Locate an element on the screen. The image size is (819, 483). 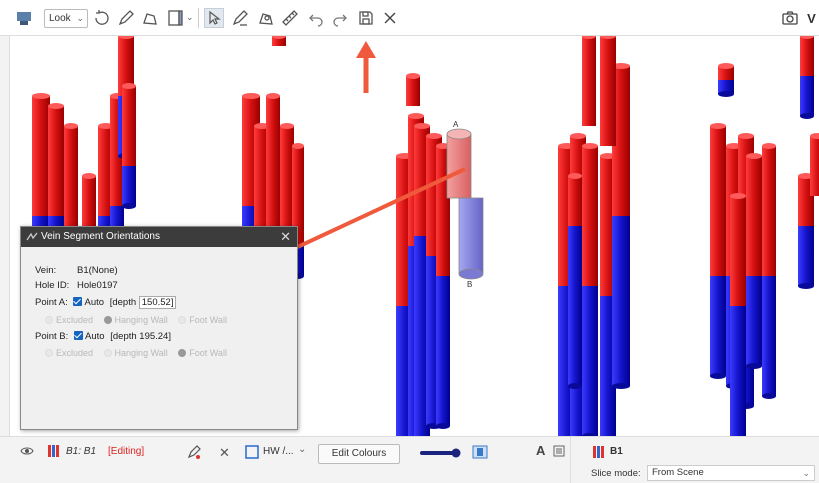
point-b-depth: [depth 195.24] is located at coordinates (140, 336).